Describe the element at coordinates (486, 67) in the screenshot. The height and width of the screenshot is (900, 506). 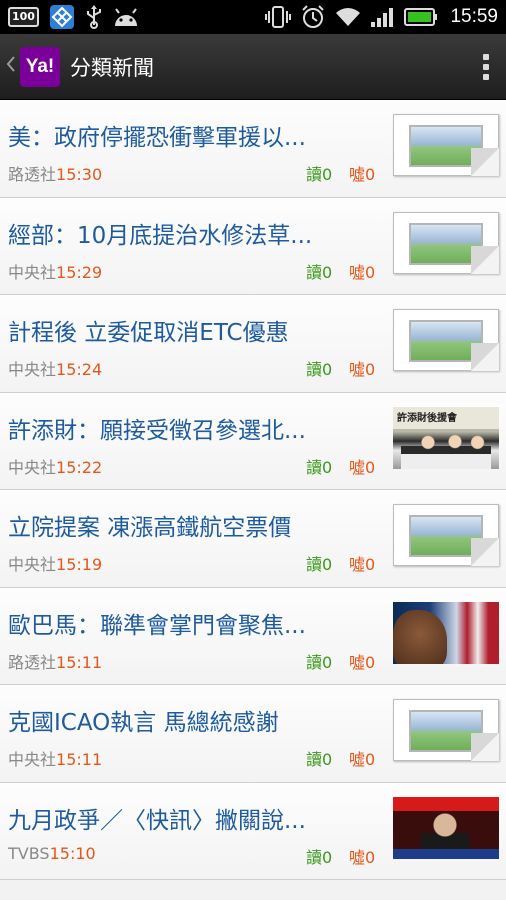
I see `overflow-menu-icon` at that location.